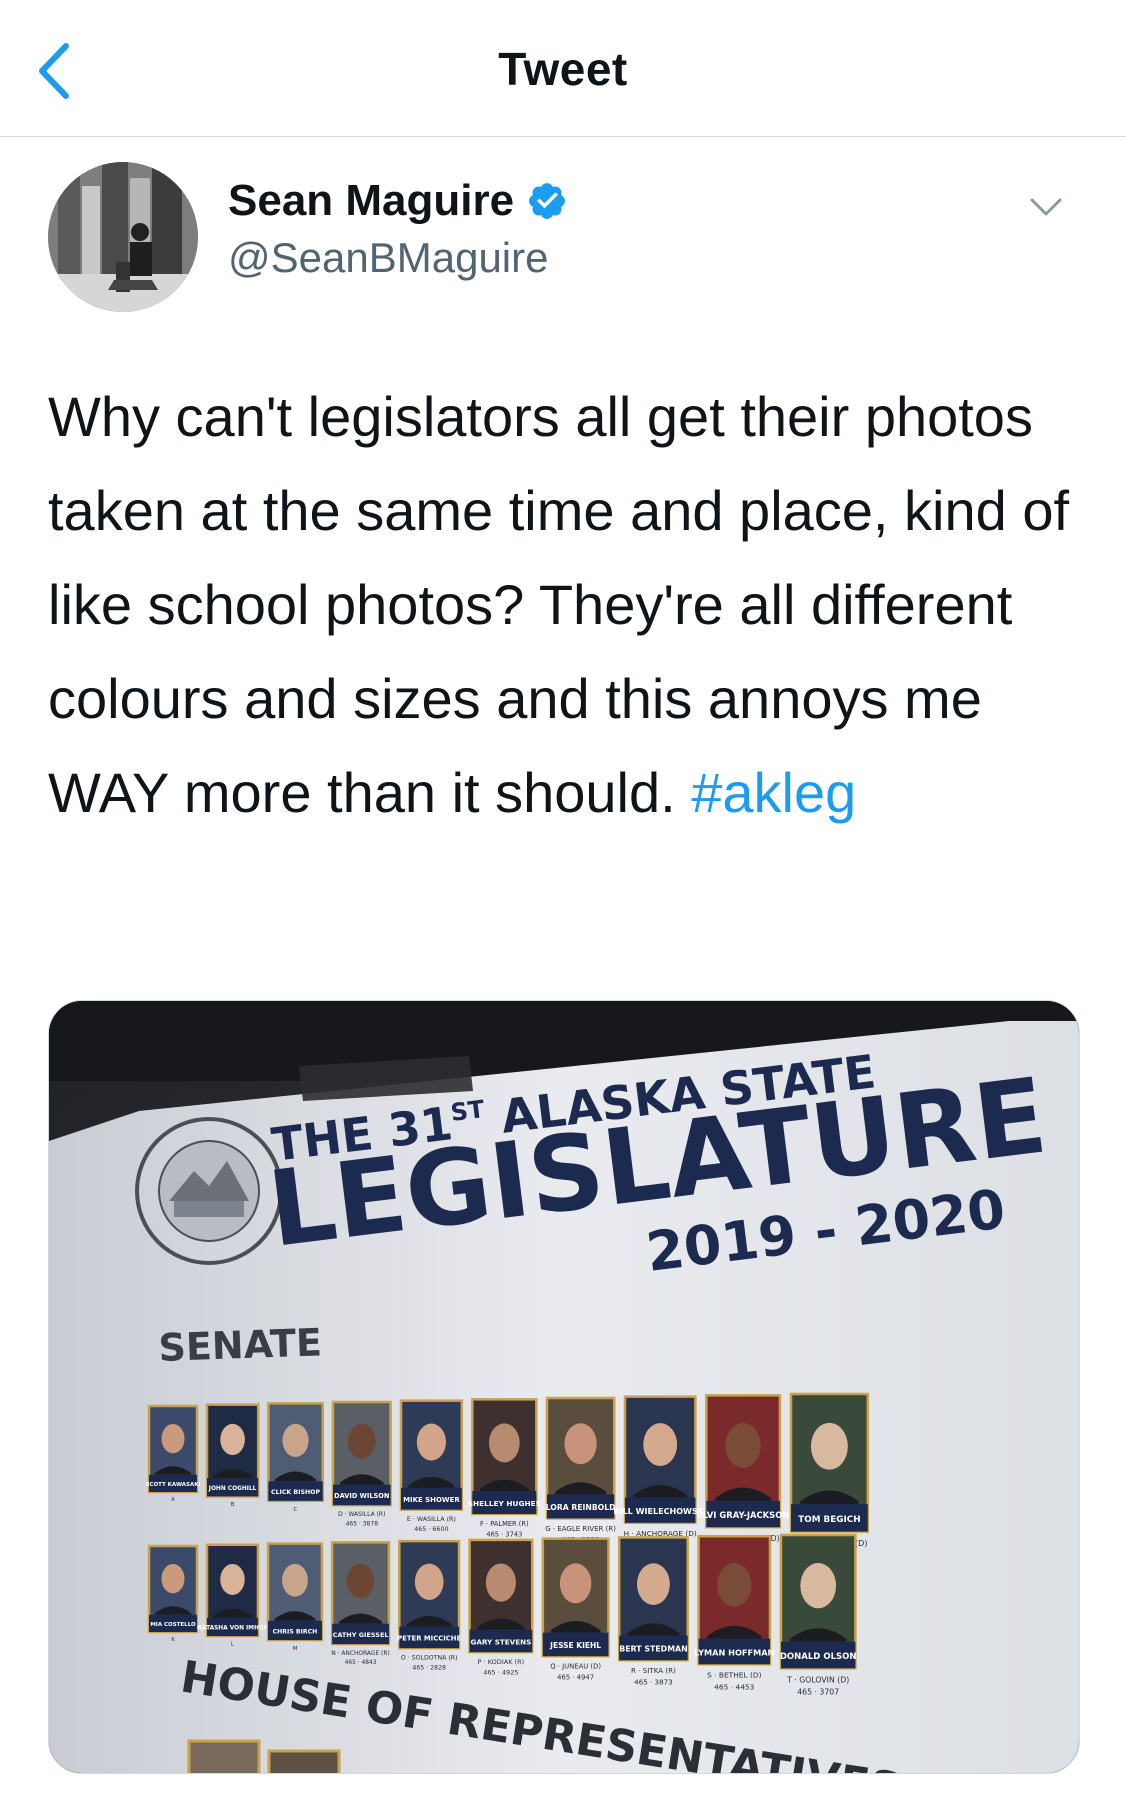 The height and width of the screenshot is (1820, 1126). I want to click on hashtag-link: #akleg, so click(773, 792).